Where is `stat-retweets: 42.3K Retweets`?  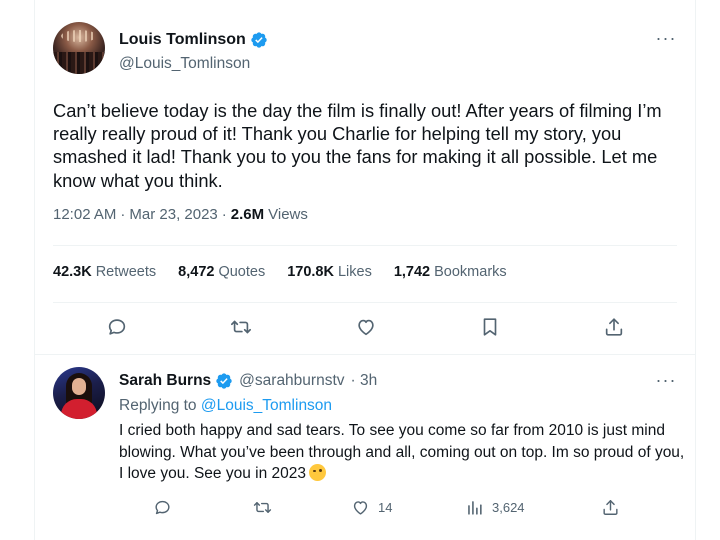
stat-retweets: 42.3K Retweets is located at coordinates (104, 272).